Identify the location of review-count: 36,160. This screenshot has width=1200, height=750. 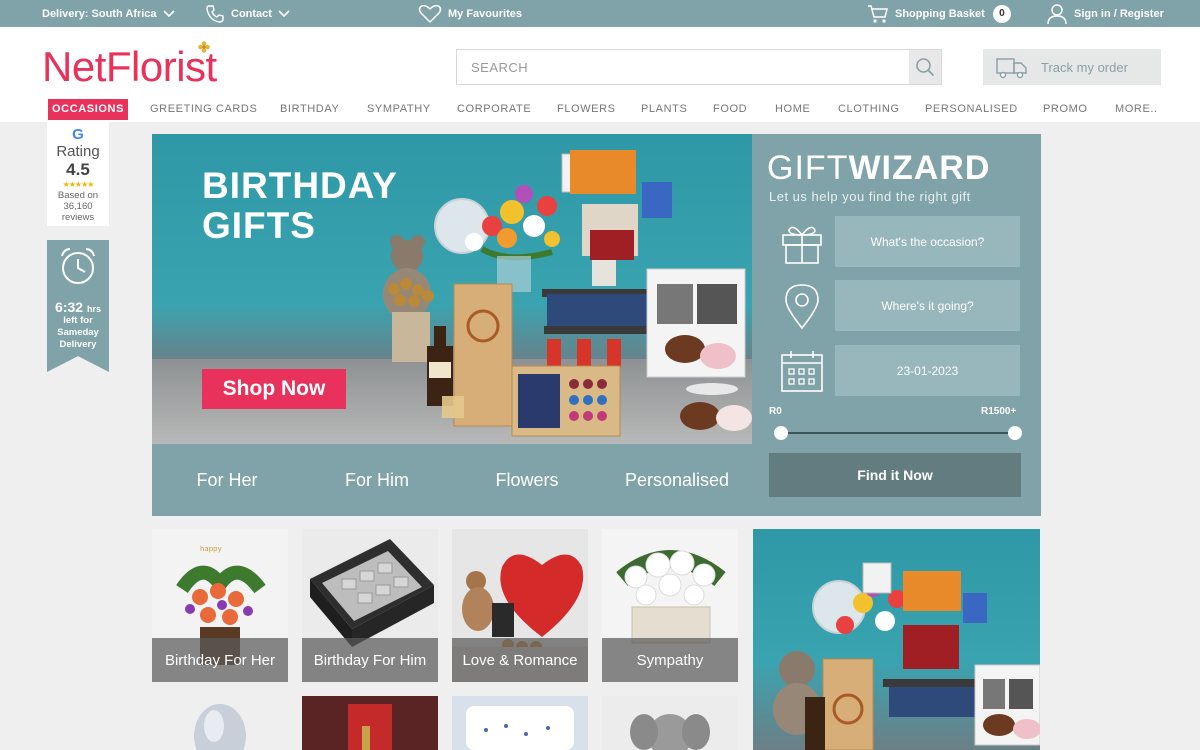
(78, 206).